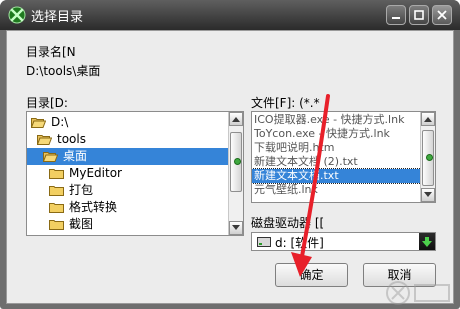 The image size is (460, 309). I want to click on file-item-label: ToYcon.exe - 快捷方式.lnk, so click(322, 133).